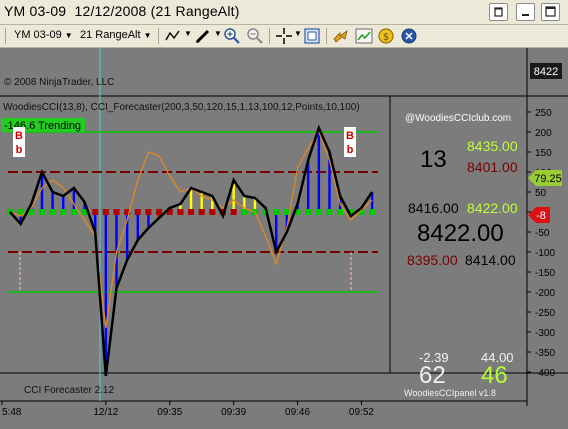  Describe the element at coordinates (297, 412) in the screenshot. I see `x-tick-label: 09:46` at that location.